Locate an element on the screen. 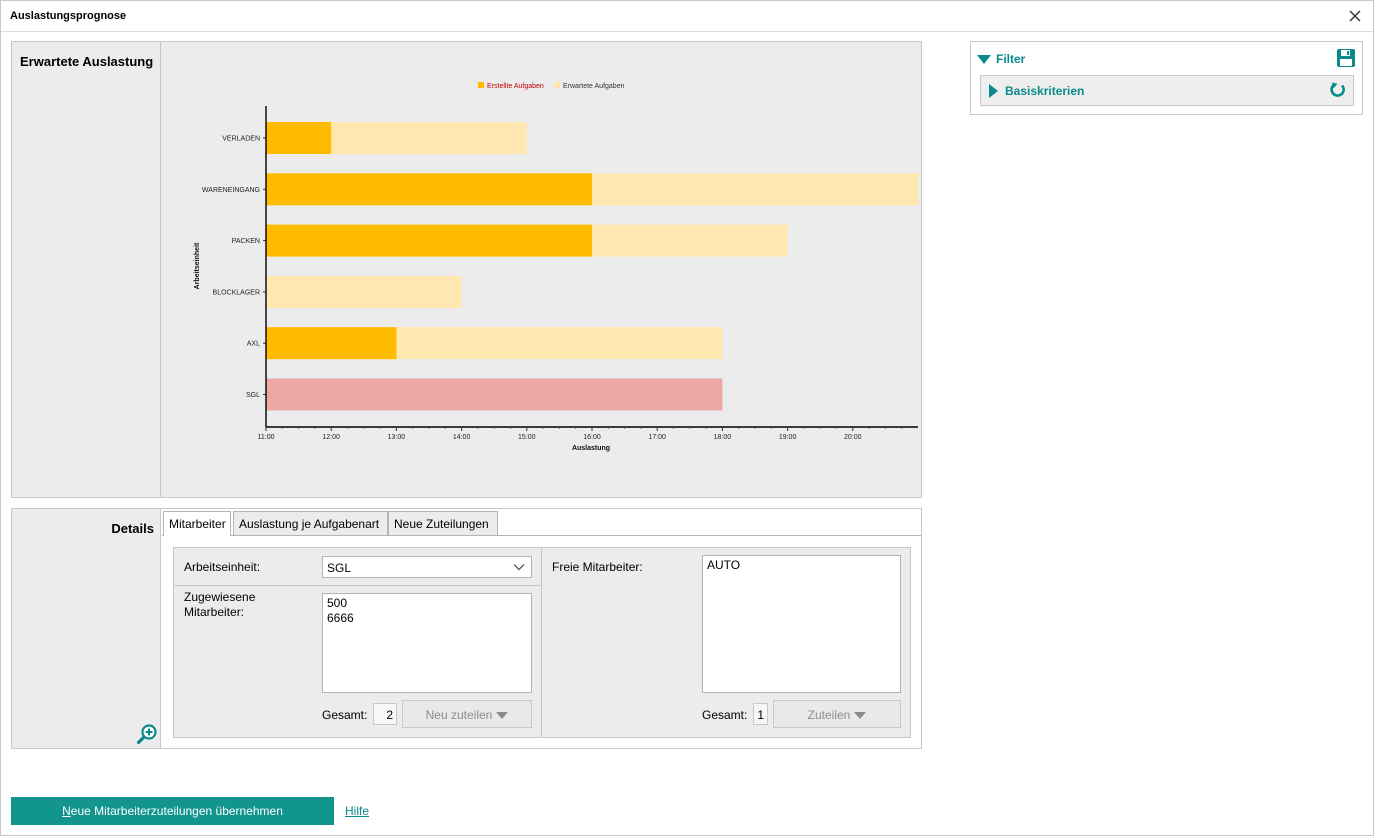 The image size is (1374, 836). x-tick-label: 19:00 is located at coordinates (788, 437).